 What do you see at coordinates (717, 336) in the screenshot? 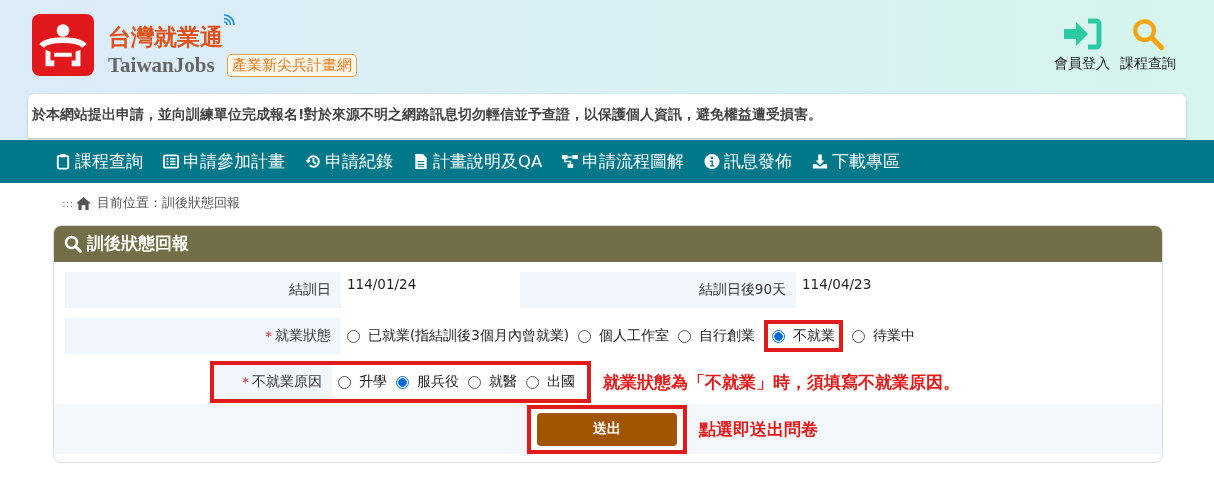
I see `radio-option: 自行創業` at bounding box center [717, 336].